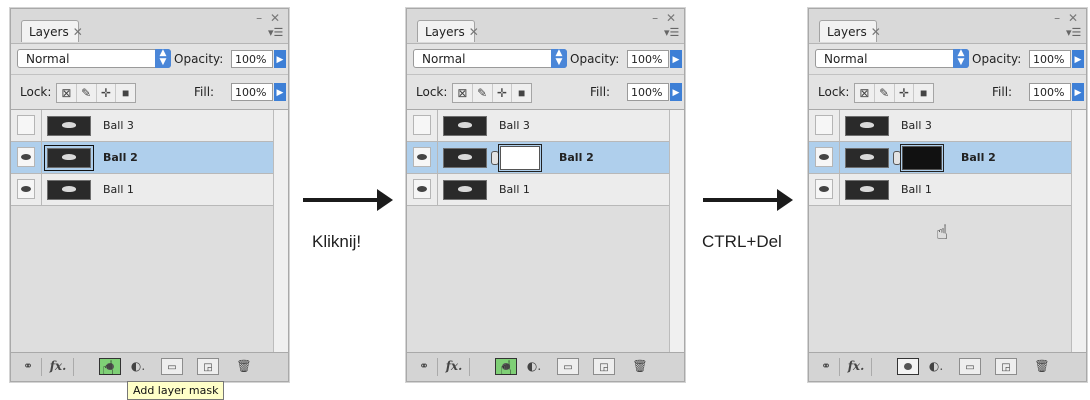 This screenshot has width=1090, height=400. I want to click on blend-mode-value: Normal, so click(444, 59).